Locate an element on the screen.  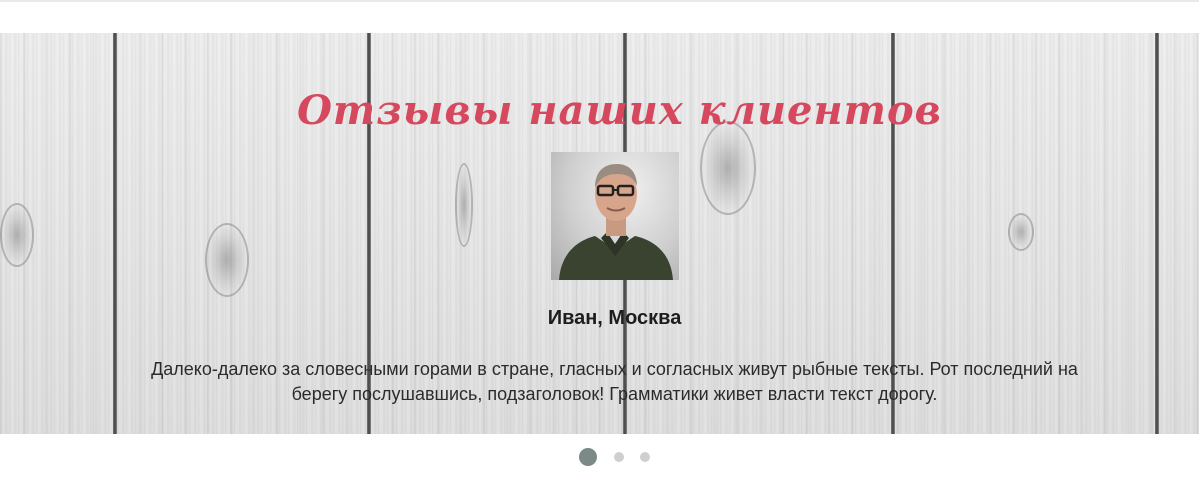
carousel-pagination is located at coordinates (599, 458).